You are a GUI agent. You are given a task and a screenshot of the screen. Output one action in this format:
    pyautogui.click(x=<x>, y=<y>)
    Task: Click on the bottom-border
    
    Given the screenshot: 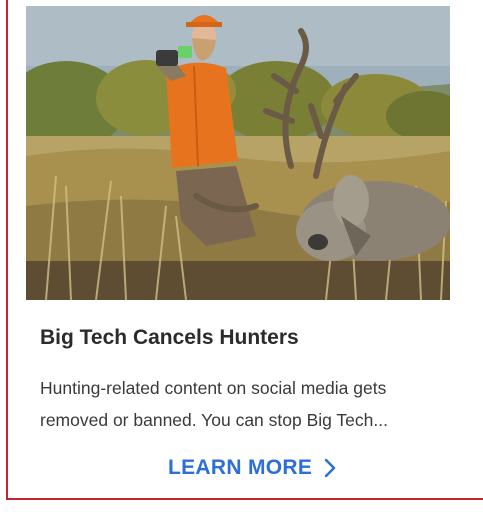 What is the action you would take?
    pyautogui.click(x=244, y=499)
    